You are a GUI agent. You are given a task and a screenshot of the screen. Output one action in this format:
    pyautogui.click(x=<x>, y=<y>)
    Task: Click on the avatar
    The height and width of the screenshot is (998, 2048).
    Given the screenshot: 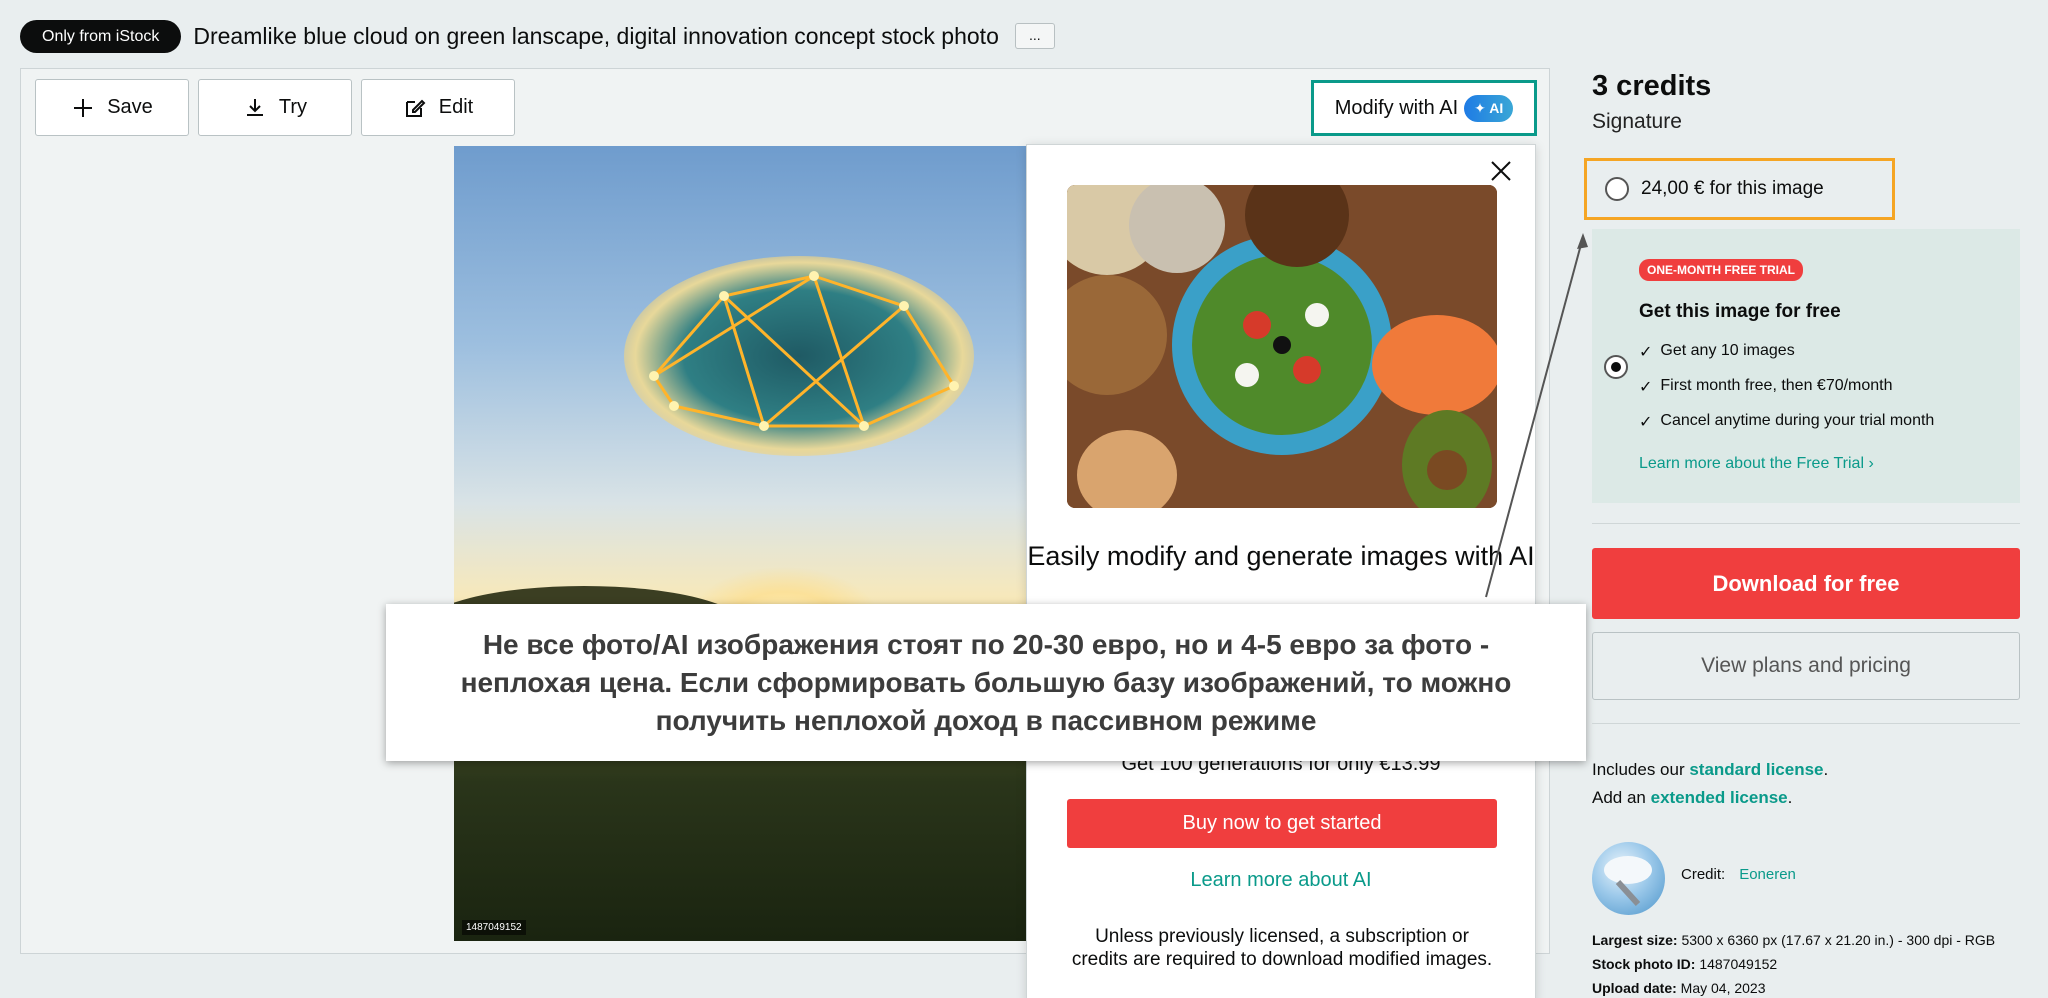 What is the action you would take?
    pyautogui.click(x=1628, y=878)
    